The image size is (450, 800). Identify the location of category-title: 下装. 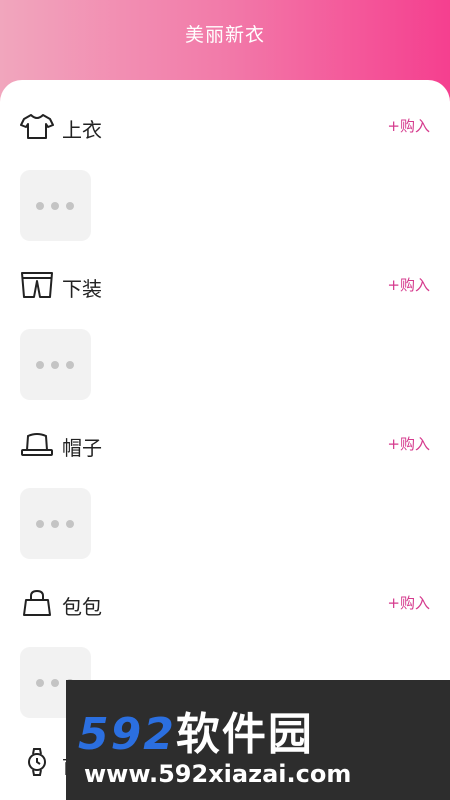
(82, 289).